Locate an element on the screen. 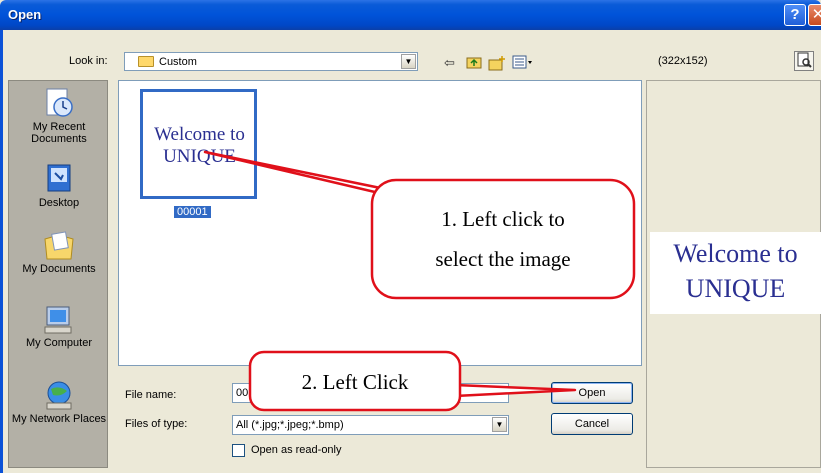 The width and height of the screenshot is (821, 473). callout-2-text: 2. Left Click is located at coordinates (355, 382).